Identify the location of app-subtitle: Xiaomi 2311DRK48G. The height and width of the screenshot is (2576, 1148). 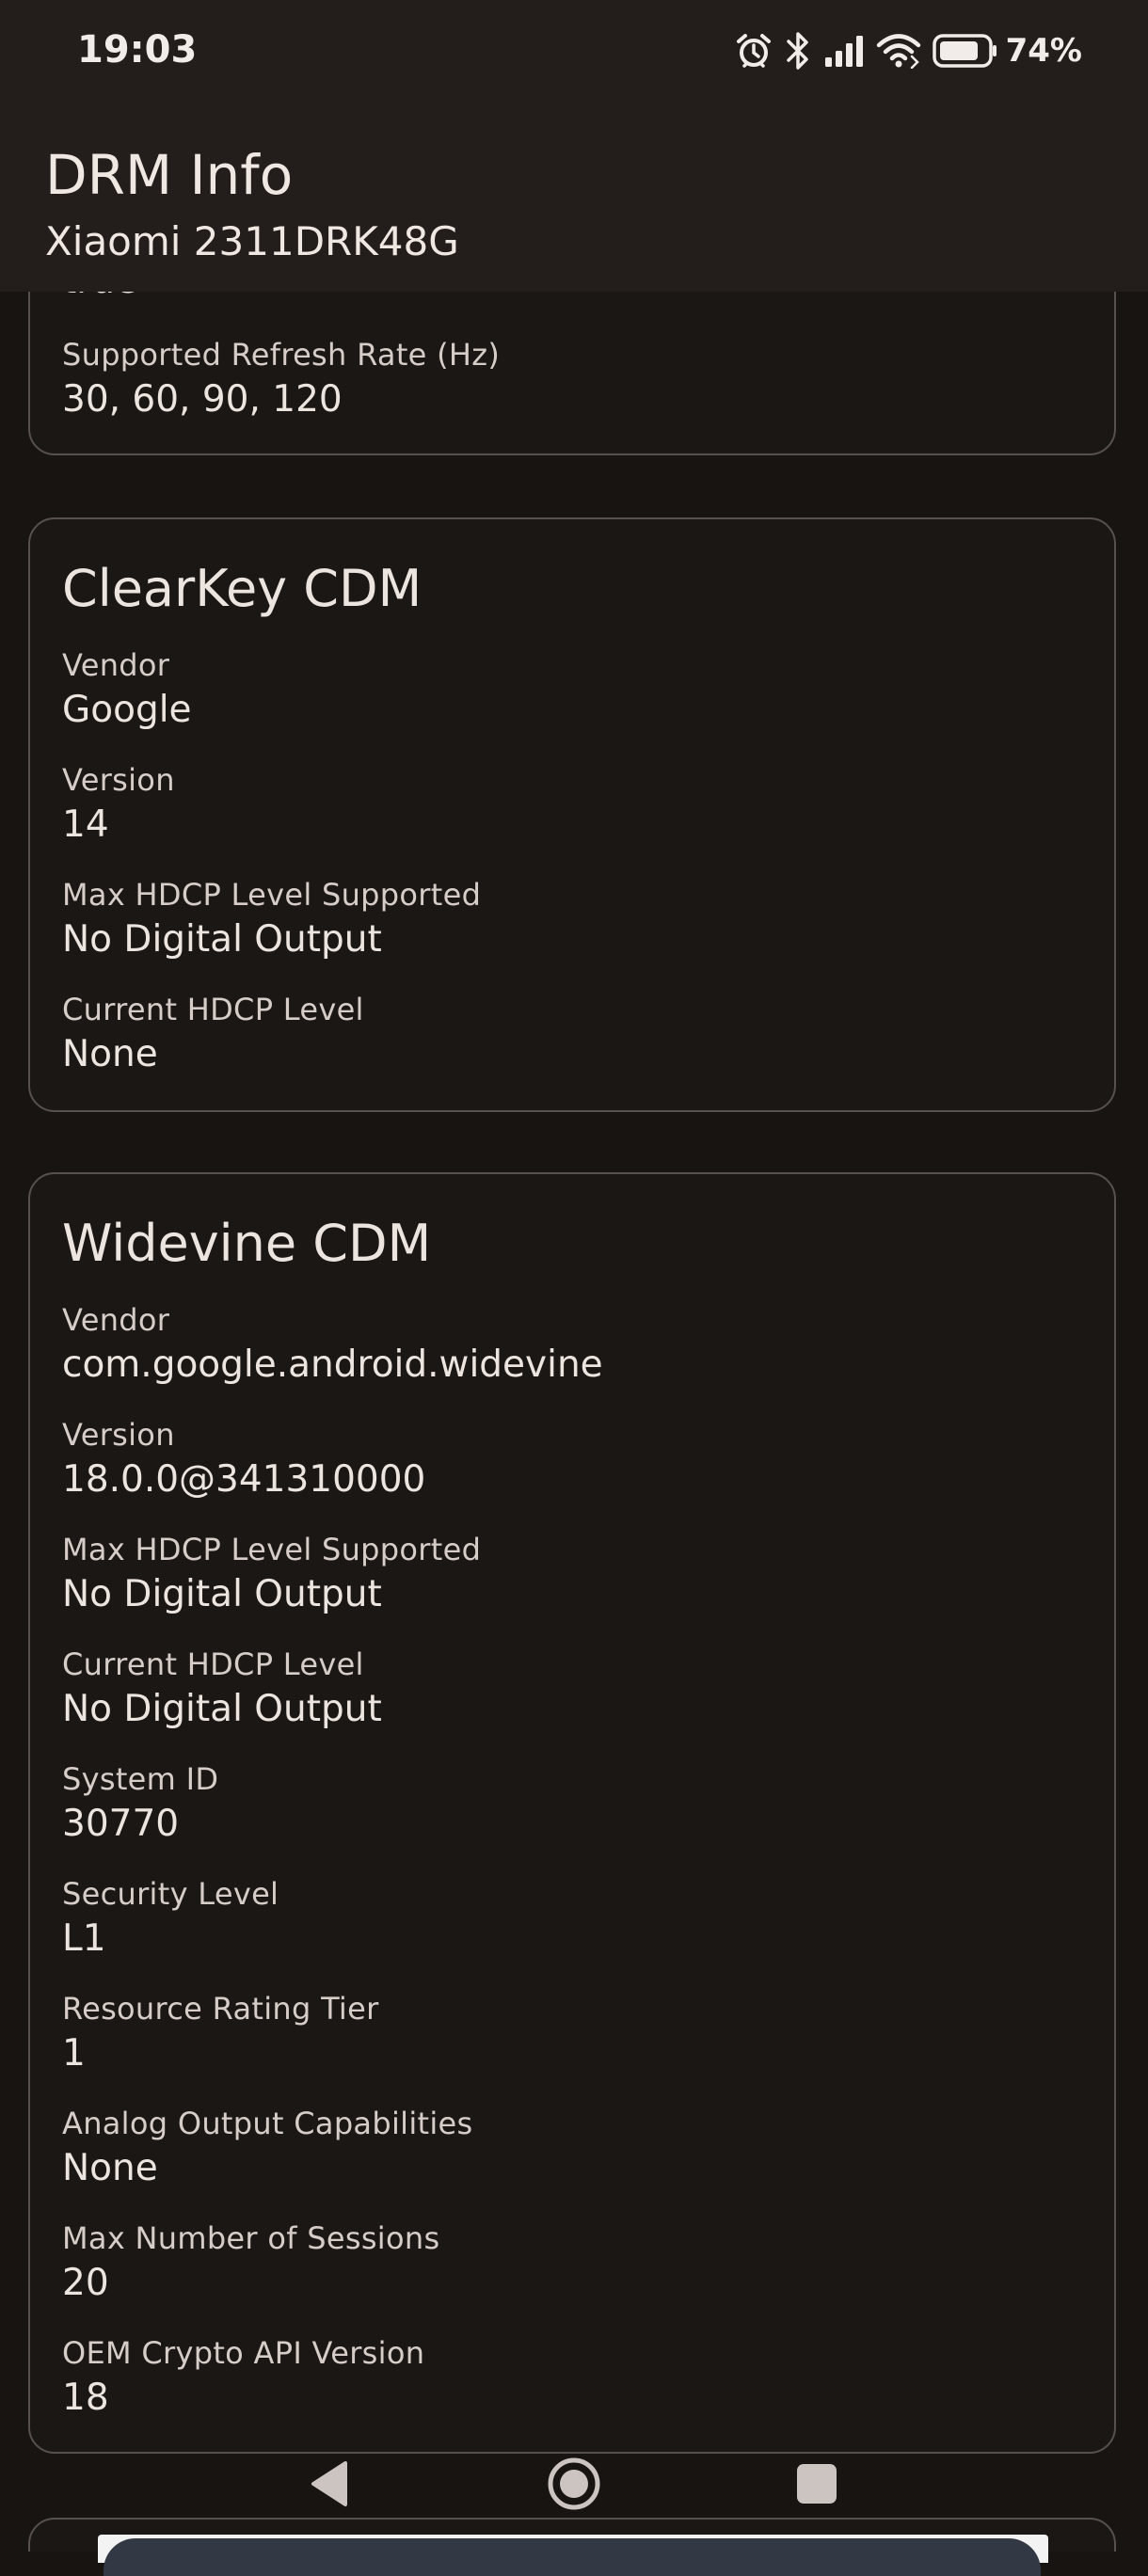
(252, 241).